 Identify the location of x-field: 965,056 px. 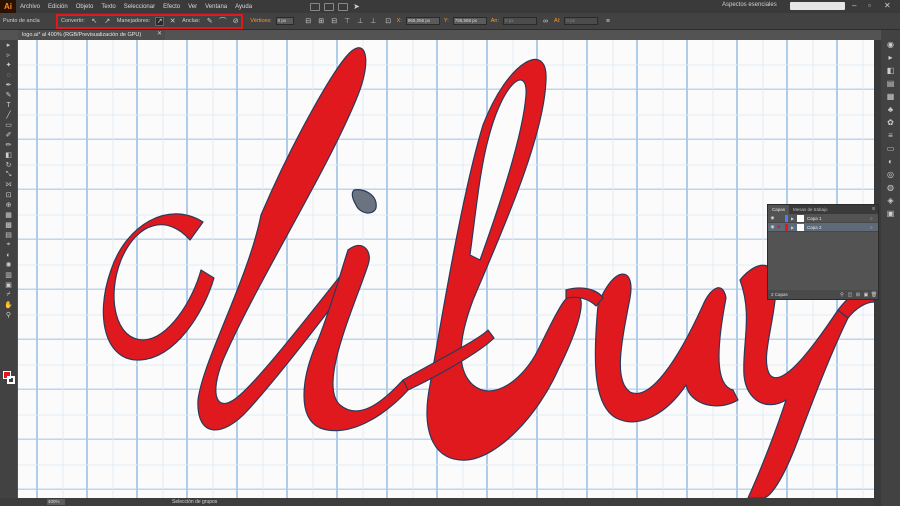
(422, 21).